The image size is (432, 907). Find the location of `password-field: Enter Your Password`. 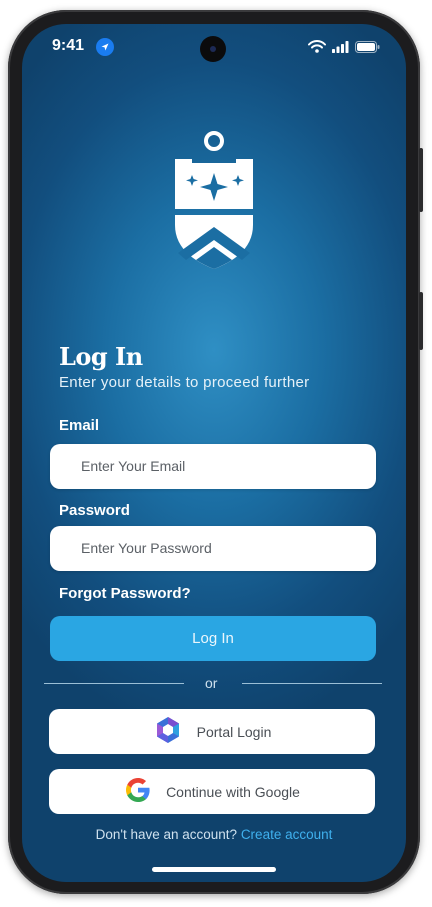

password-field: Enter Your Password is located at coordinates (213, 548).